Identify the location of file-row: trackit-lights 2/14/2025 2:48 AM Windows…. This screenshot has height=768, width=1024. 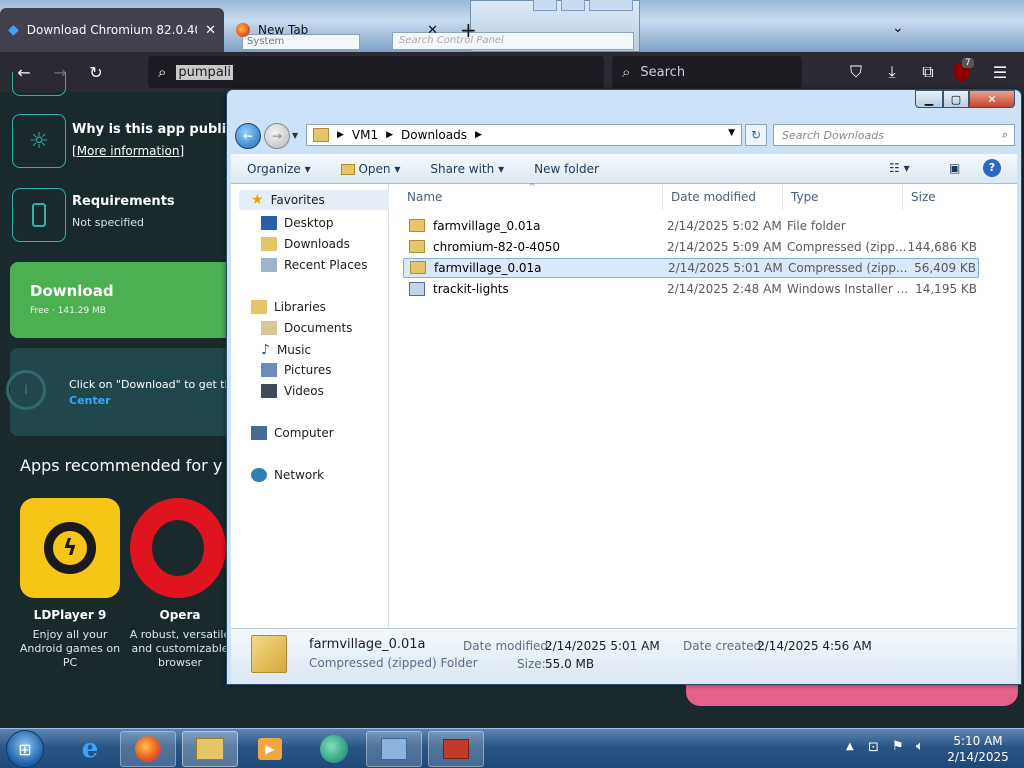
(691, 289).